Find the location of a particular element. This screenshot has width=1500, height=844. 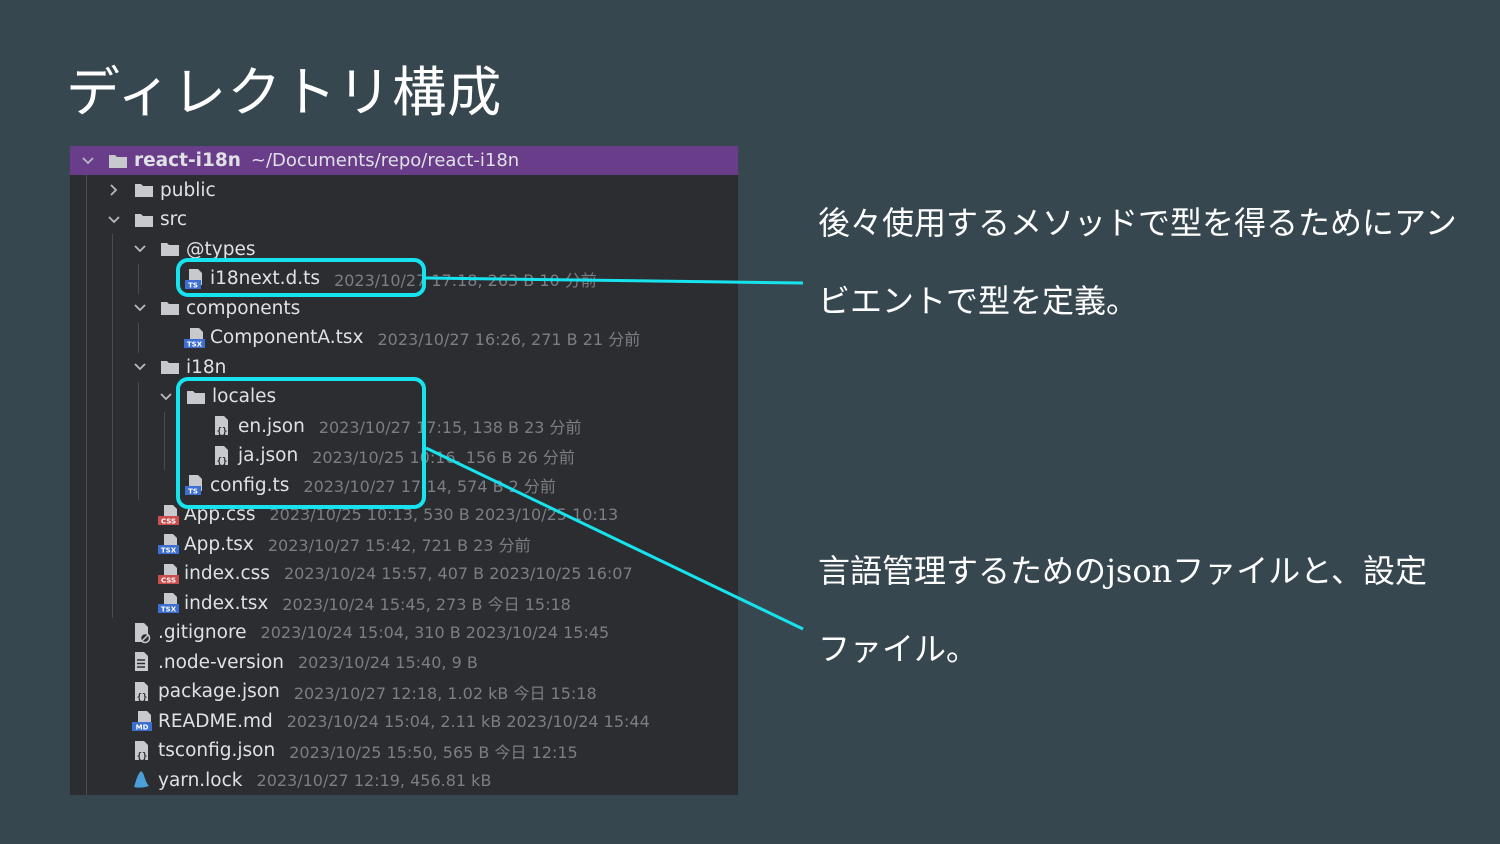

file-name: index.tsx is located at coordinates (226, 603).